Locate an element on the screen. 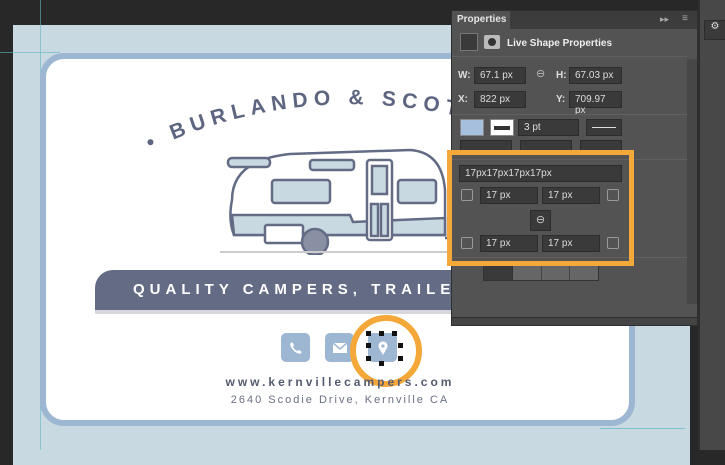 The width and height of the screenshot is (725, 465). subtract-shape-button is located at coordinates (527, 272).